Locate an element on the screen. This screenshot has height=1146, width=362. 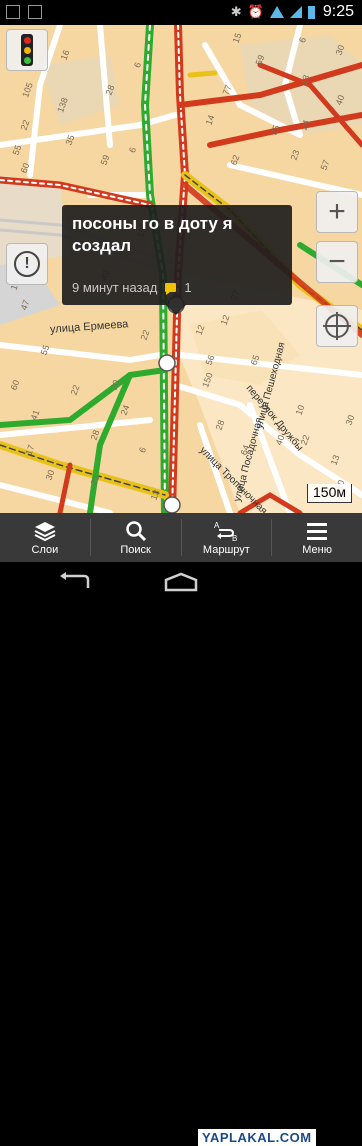
route-label: Маршрут is located at coordinates (226, 549).